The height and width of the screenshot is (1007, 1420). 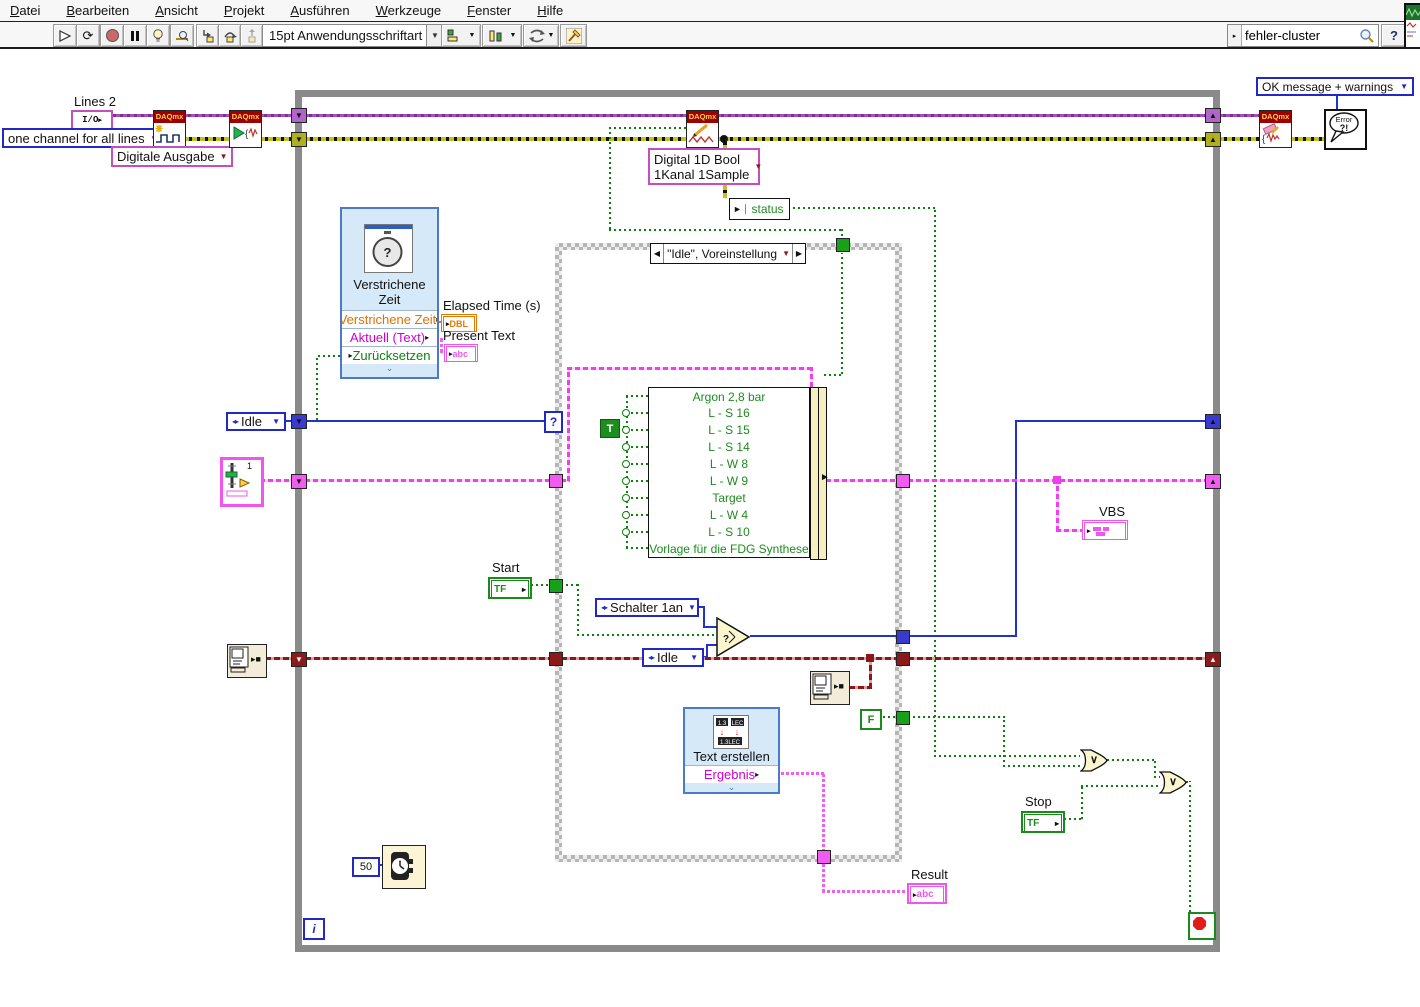 I want to click on run-button, so click(x=65, y=35).